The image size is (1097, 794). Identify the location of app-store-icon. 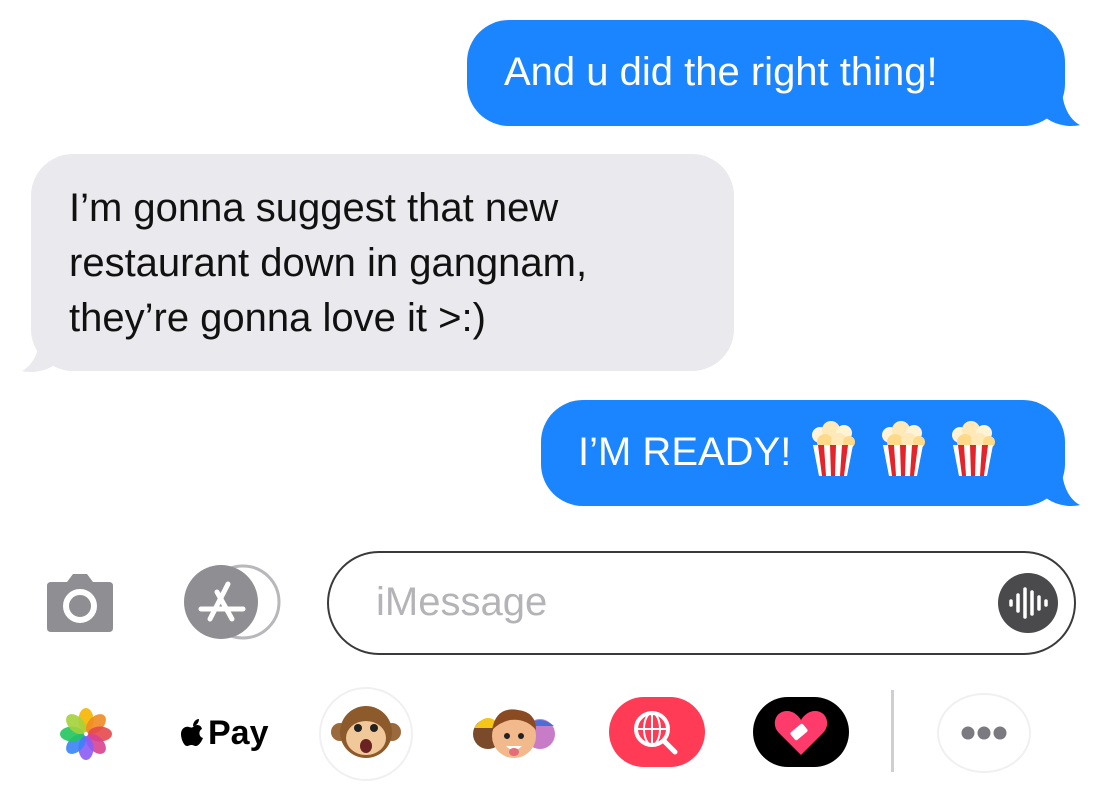
(233, 602).